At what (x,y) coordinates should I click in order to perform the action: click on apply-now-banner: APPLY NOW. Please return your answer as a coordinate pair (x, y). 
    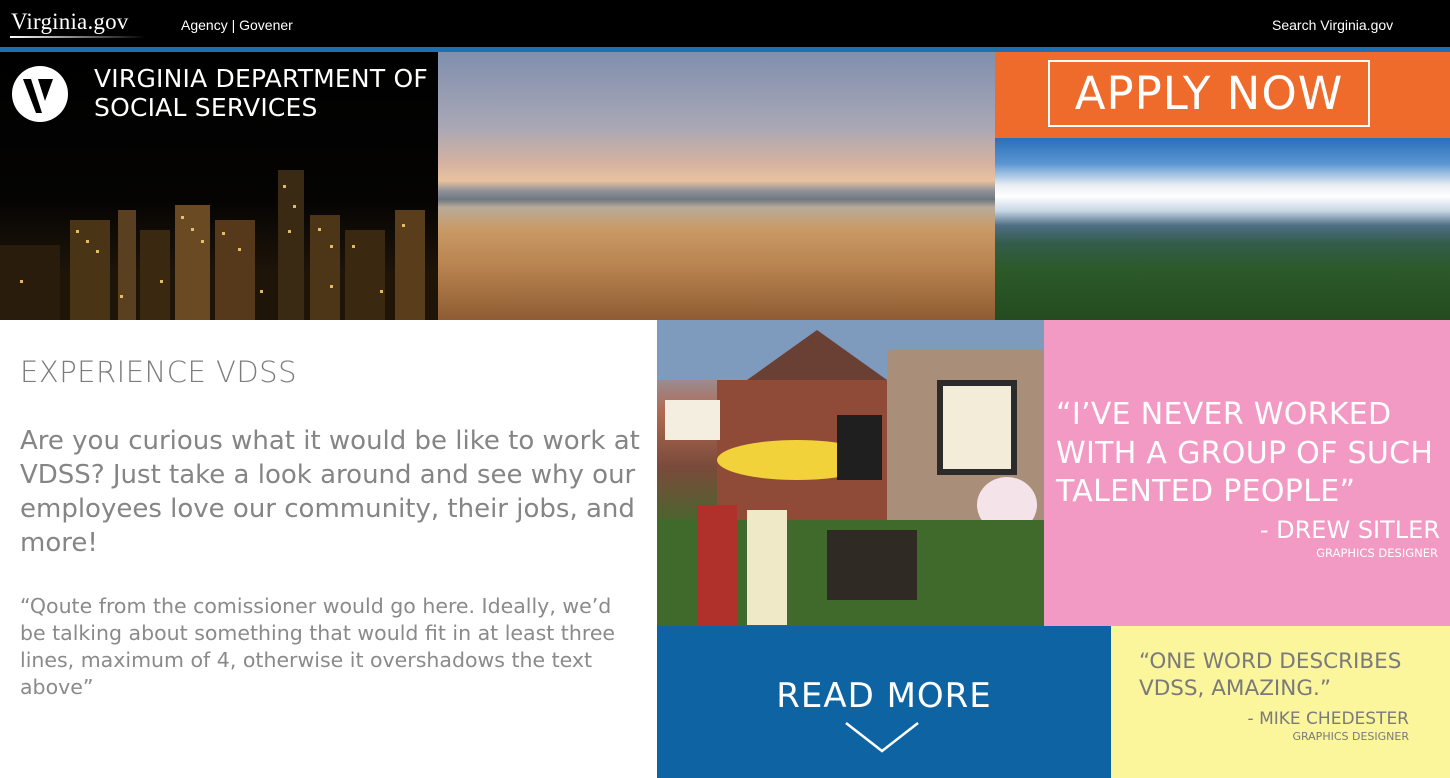
    Looking at the image, I should click on (1222, 95).